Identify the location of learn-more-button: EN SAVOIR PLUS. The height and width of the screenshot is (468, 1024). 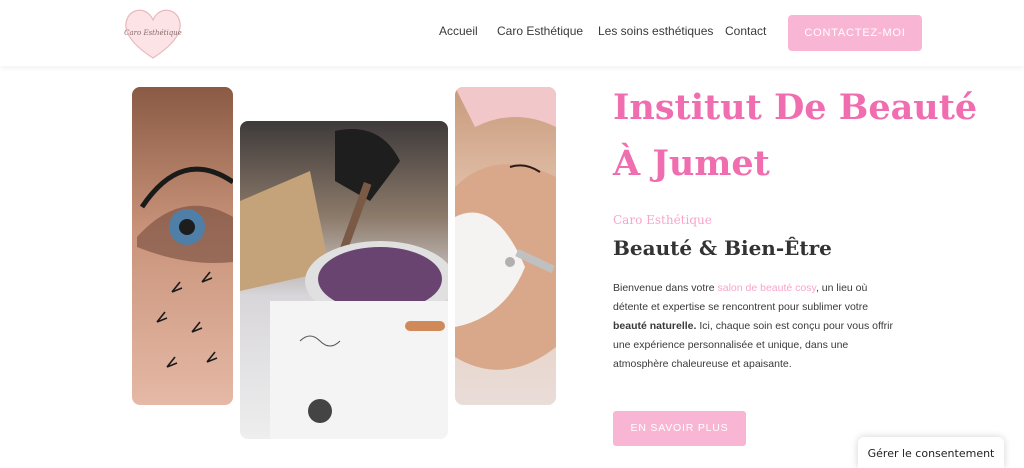
(679, 428).